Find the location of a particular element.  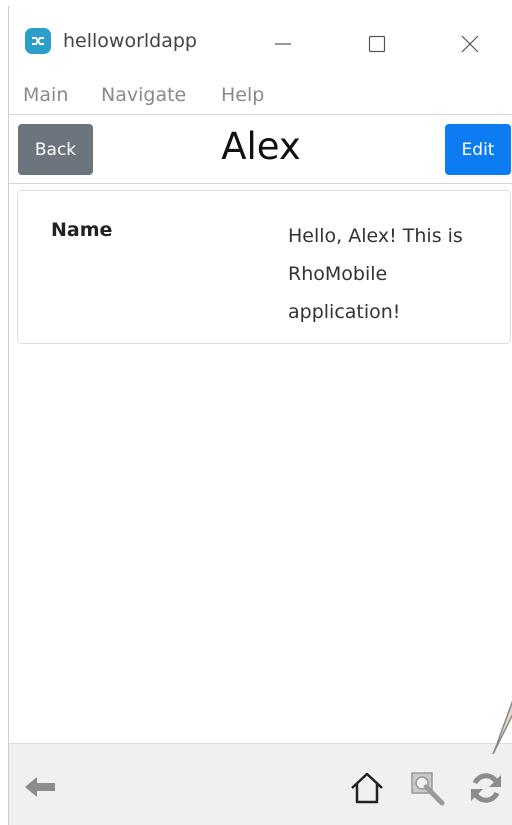

minimize-icon is located at coordinates (283, 44).